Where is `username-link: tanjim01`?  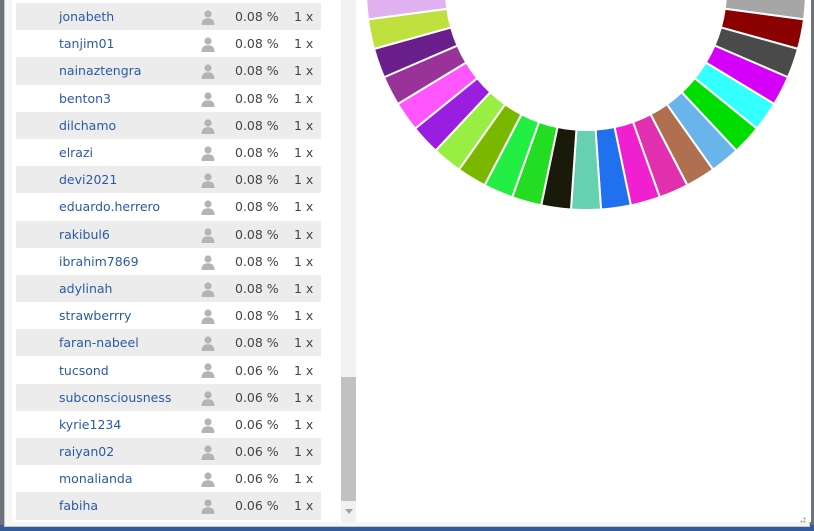
username-link: tanjim01 is located at coordinates (87, 43).